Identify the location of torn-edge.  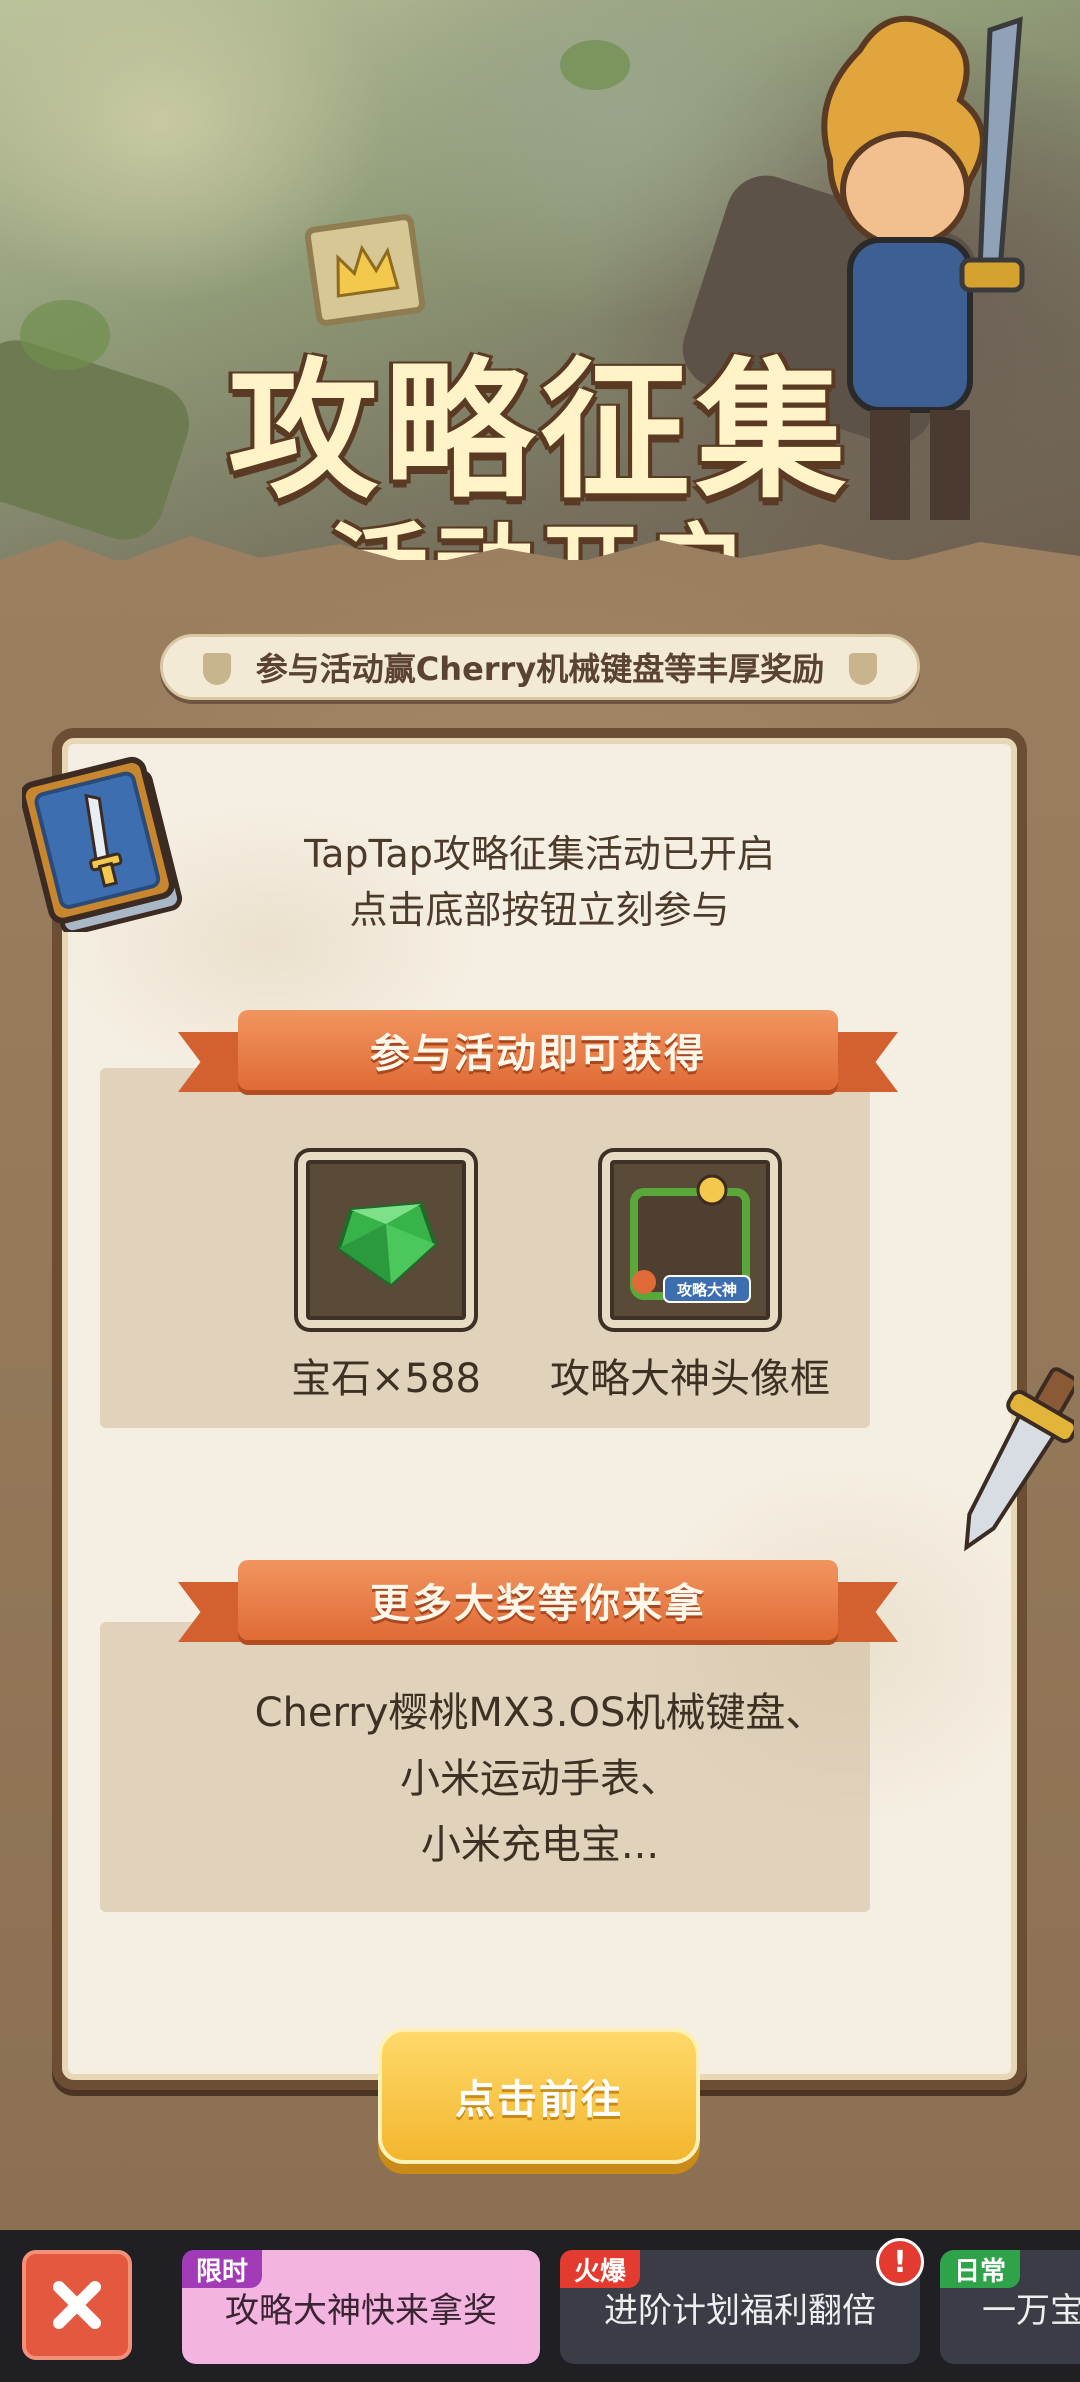
(540, 548).